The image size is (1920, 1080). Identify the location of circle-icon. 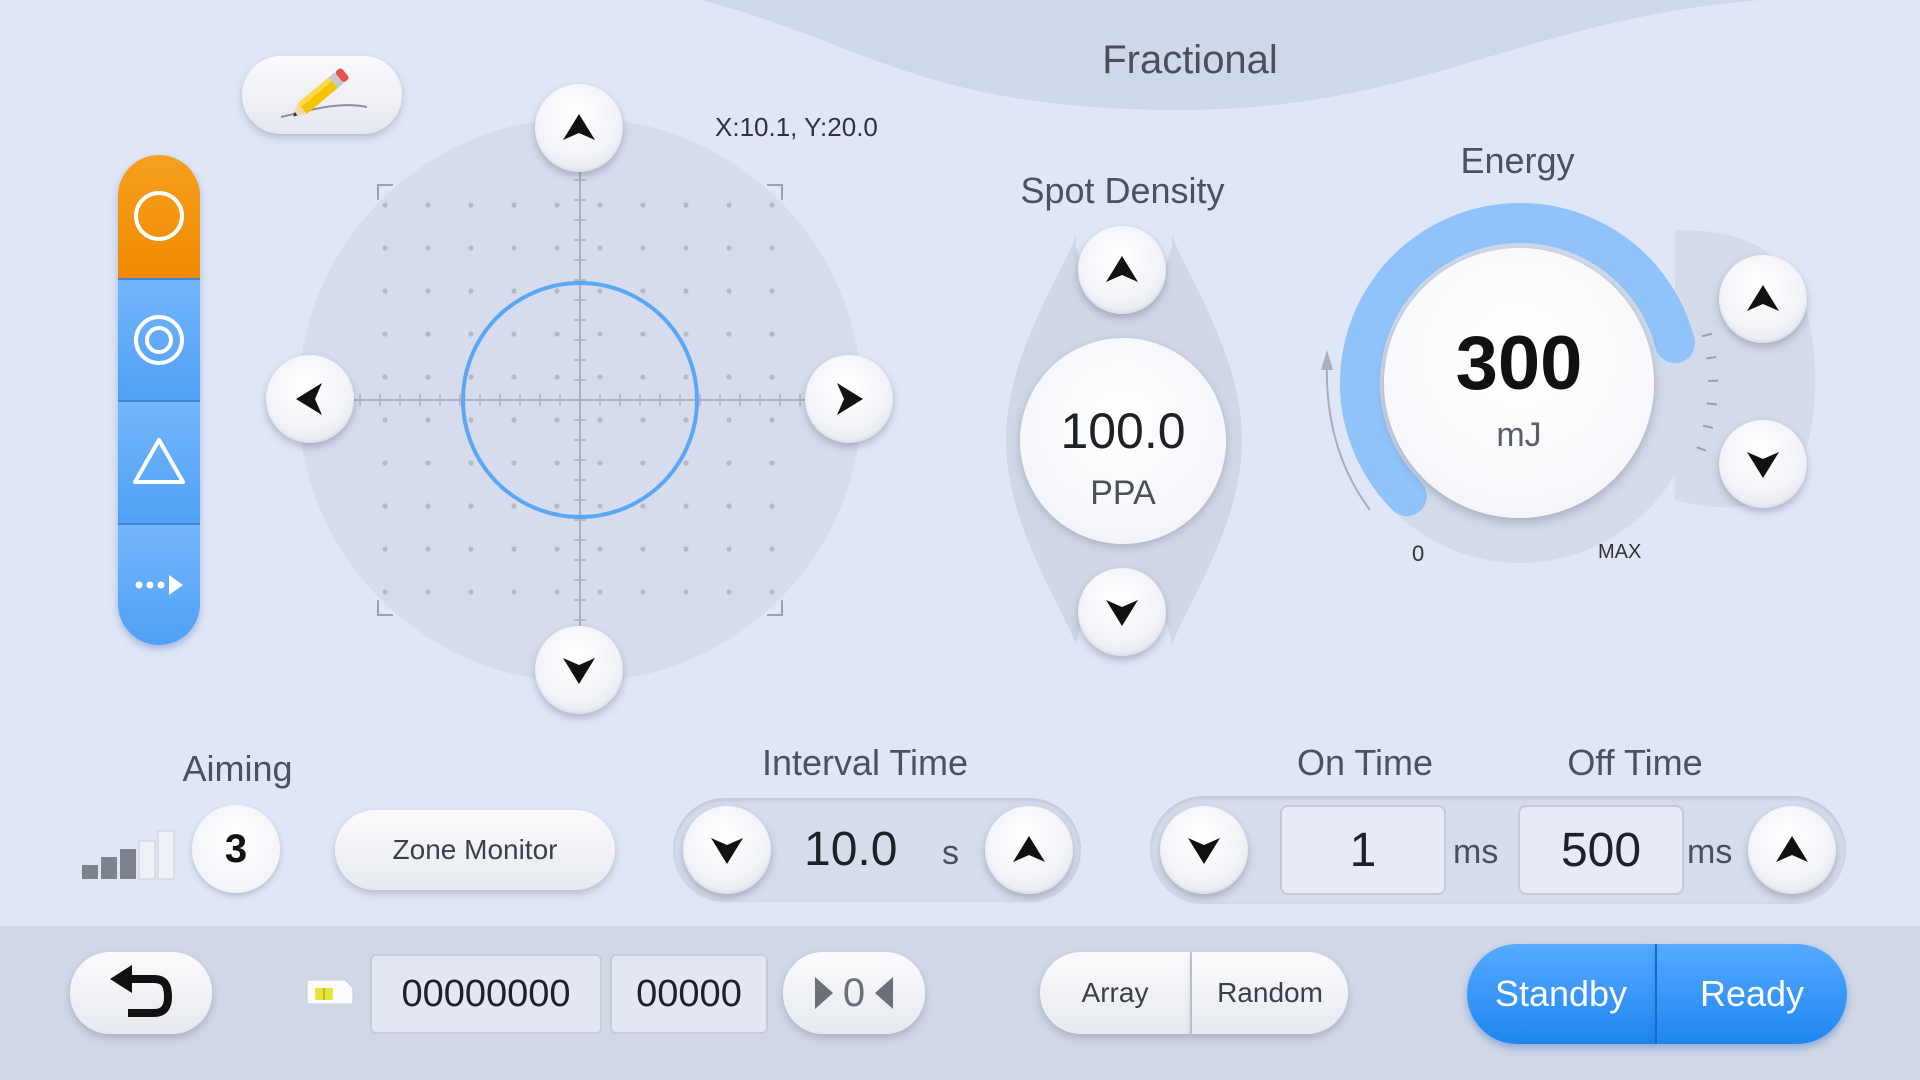
(159, 216).